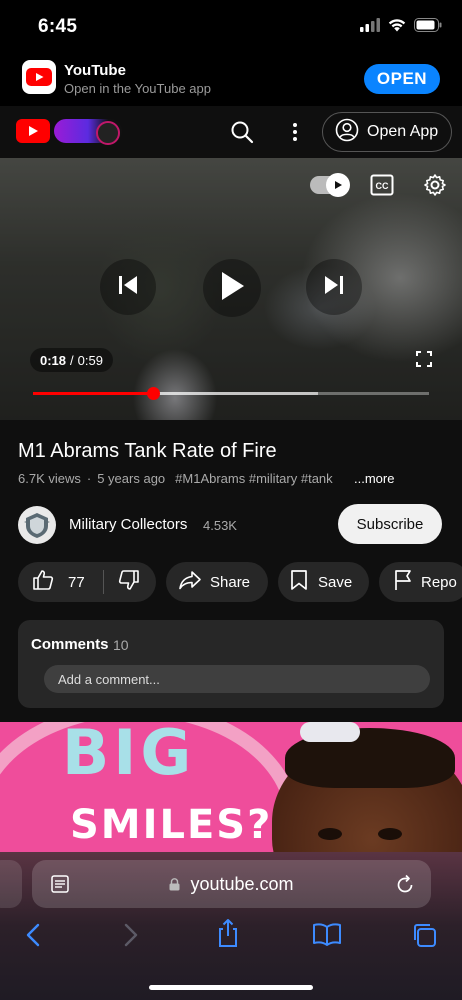 Image resolution: width=462 pixels, height=1000 pixels. Describe the element at coordinates (87, 582) in the screenshot. I see `like-dislike-pill: 77` at that location.